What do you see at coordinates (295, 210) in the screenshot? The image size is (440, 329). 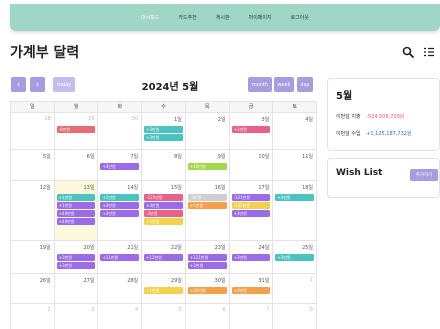 I see `day-cell: 18일 +3만원` at bounding box center [295, 210].